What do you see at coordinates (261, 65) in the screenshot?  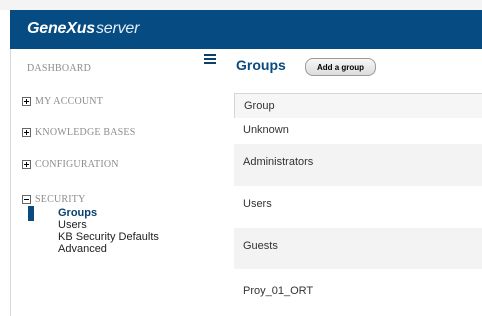 I see `page-title: Groups` at bounding box center [261, 65].